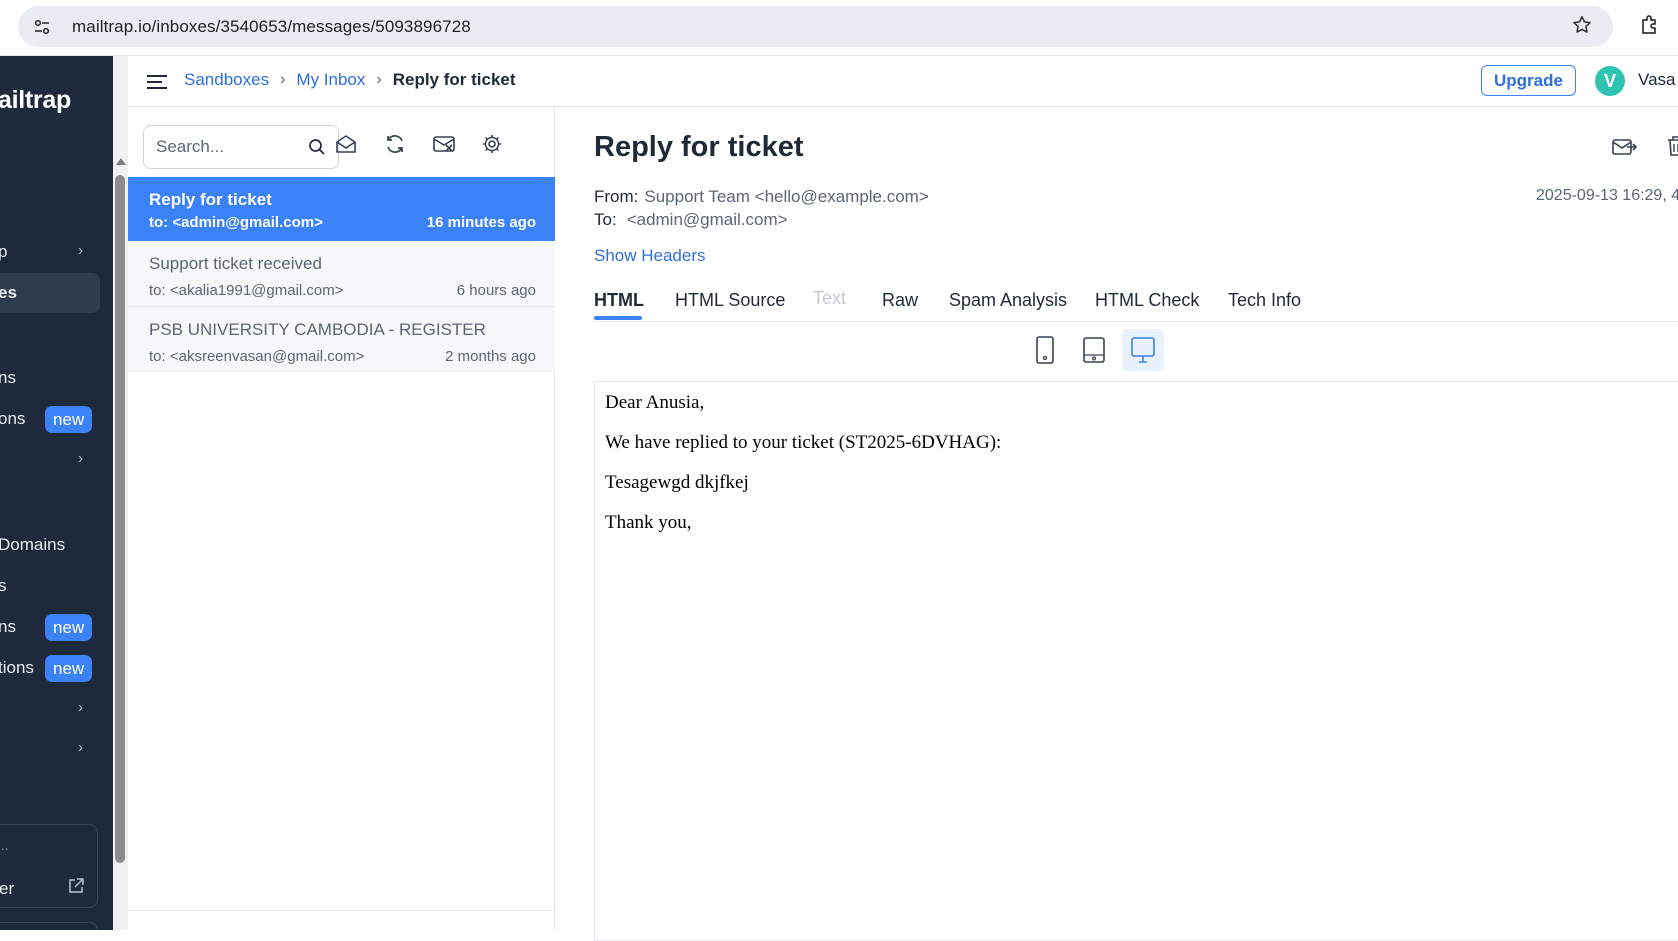 This screenshot has height=941, width=1678. Describe the element at coordinates (330, 80) in the screenshot. I see `breadcrumb-my-inbox: My Inbox` at that location.